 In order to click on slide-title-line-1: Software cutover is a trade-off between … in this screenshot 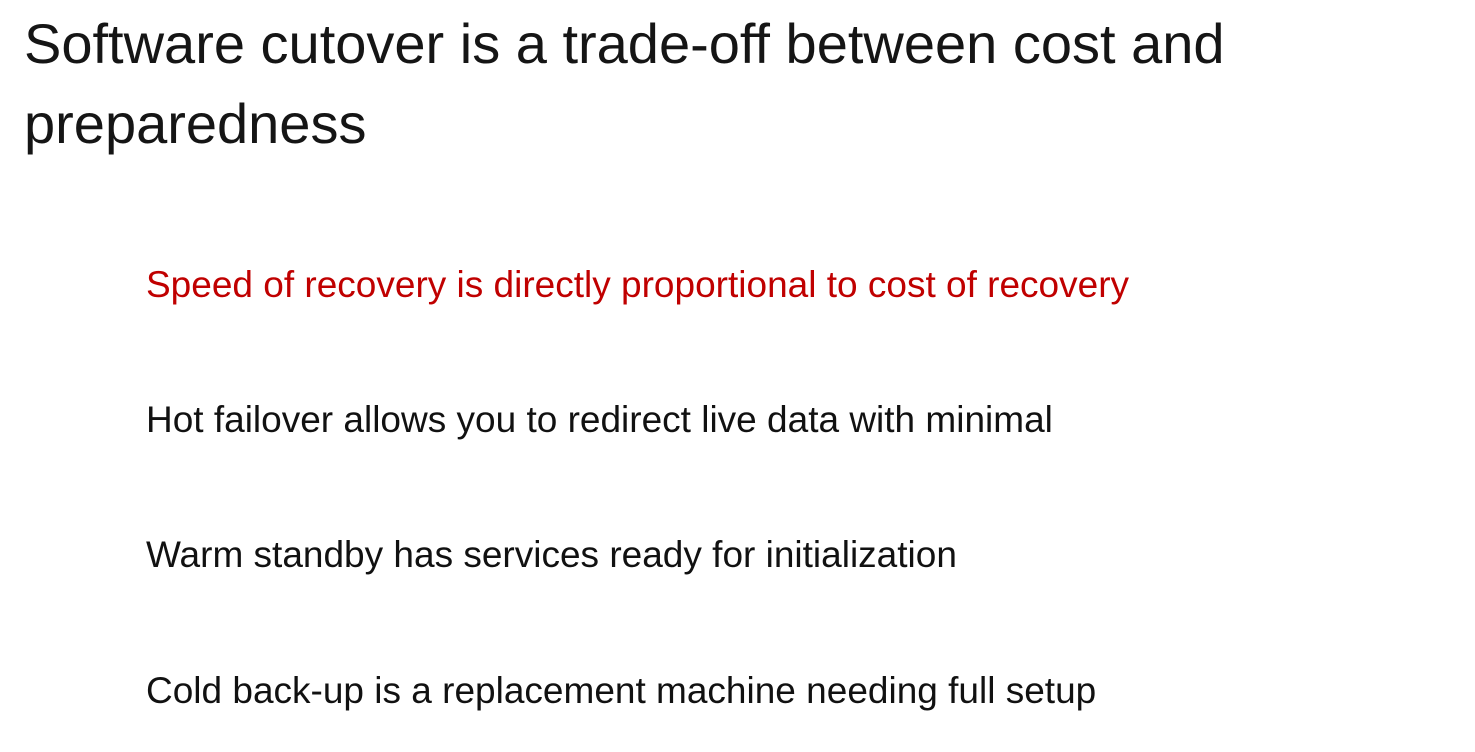, I will do `click(624, 43)`.